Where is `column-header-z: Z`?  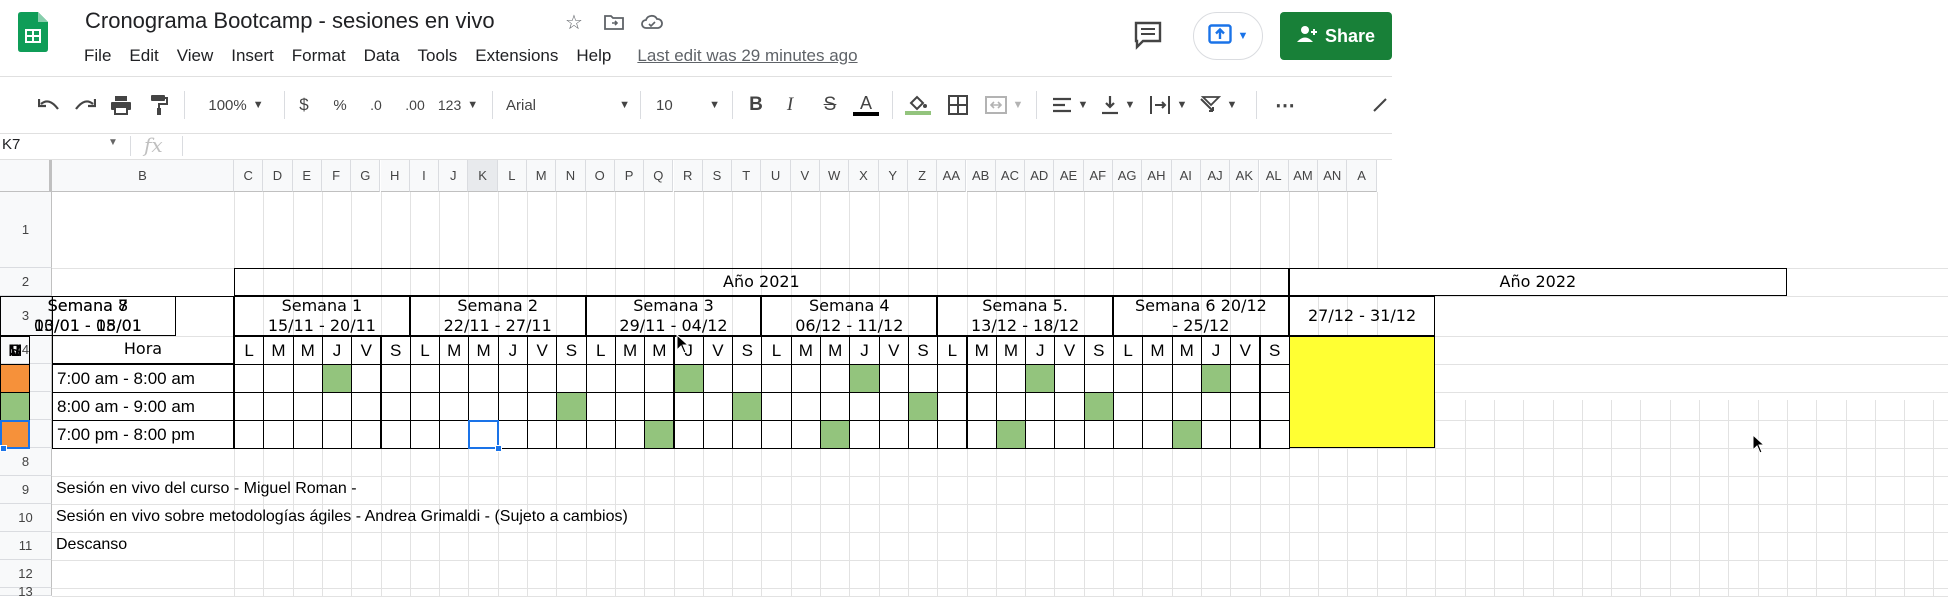 column-header-z: Z is located at coordinates (922, 176).